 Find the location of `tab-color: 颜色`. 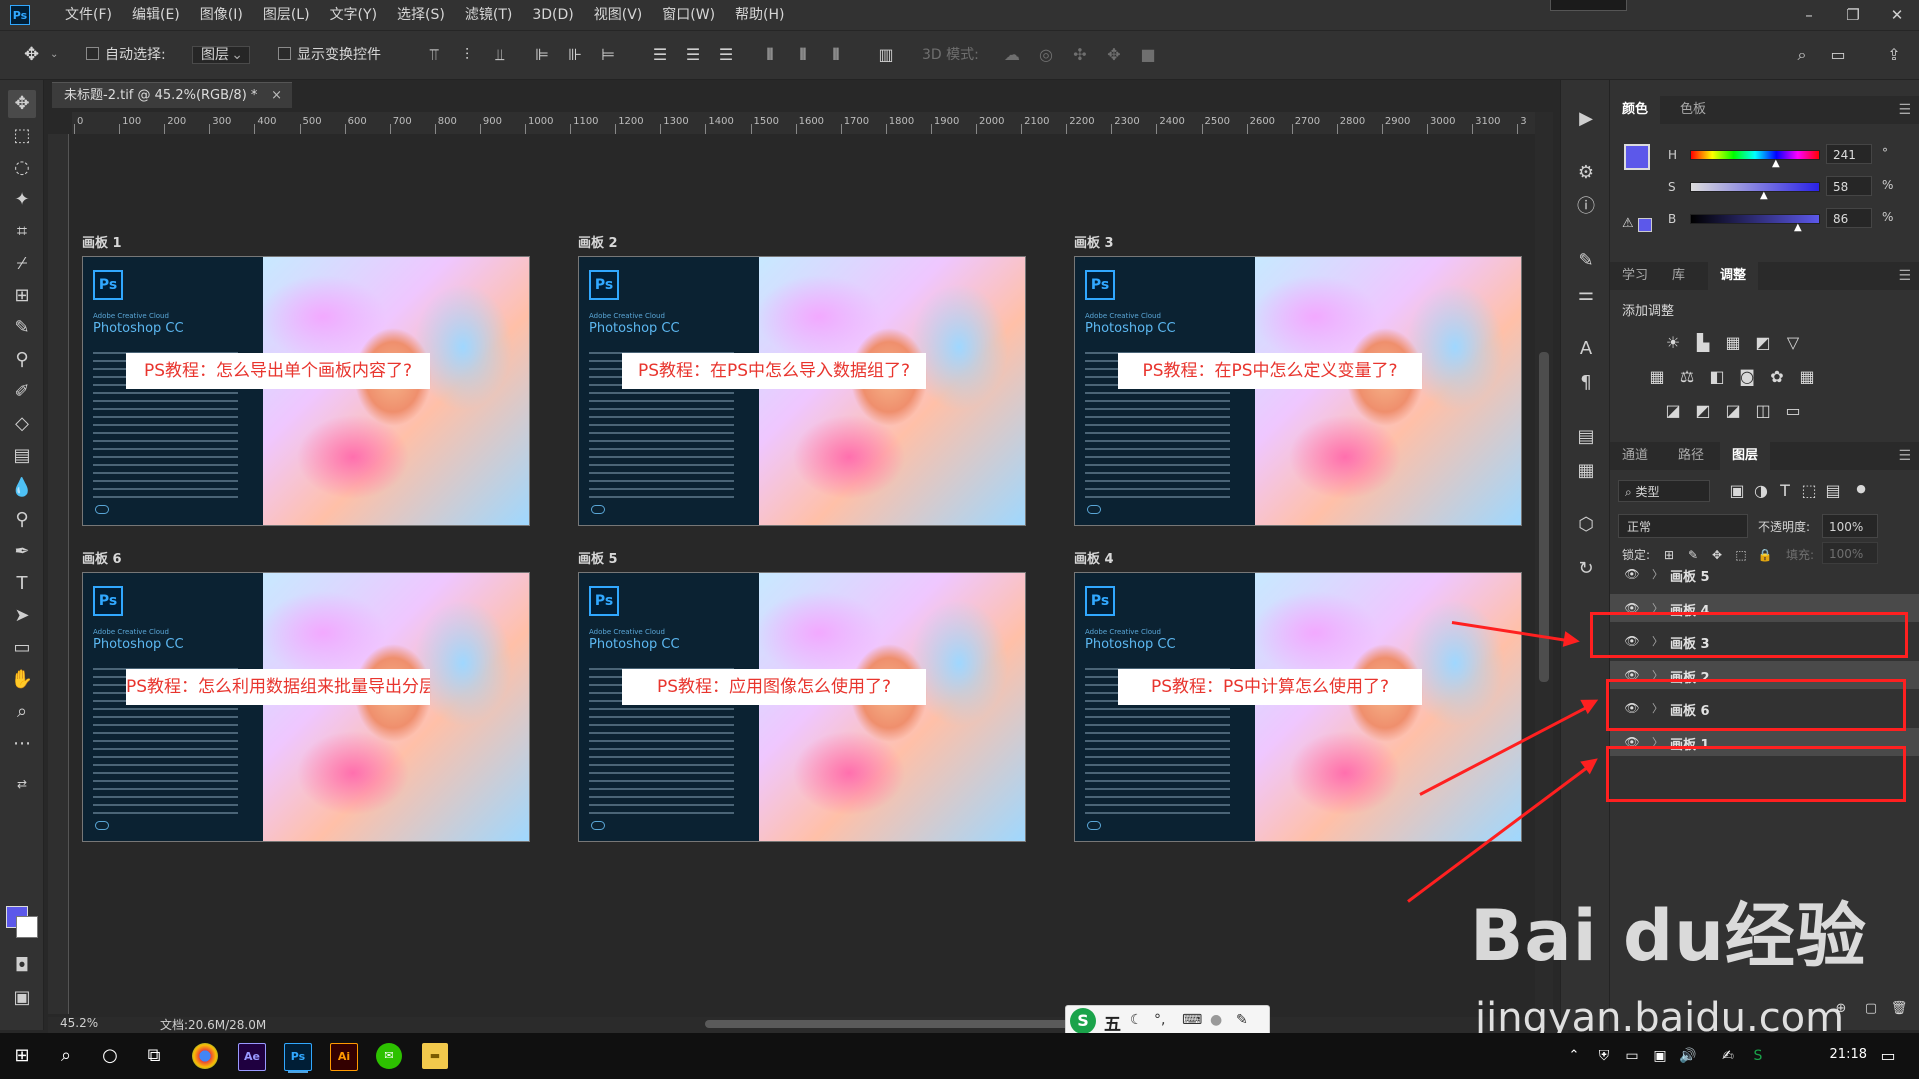

tab-color: 颜色 is located at coordinates (1635, 110).